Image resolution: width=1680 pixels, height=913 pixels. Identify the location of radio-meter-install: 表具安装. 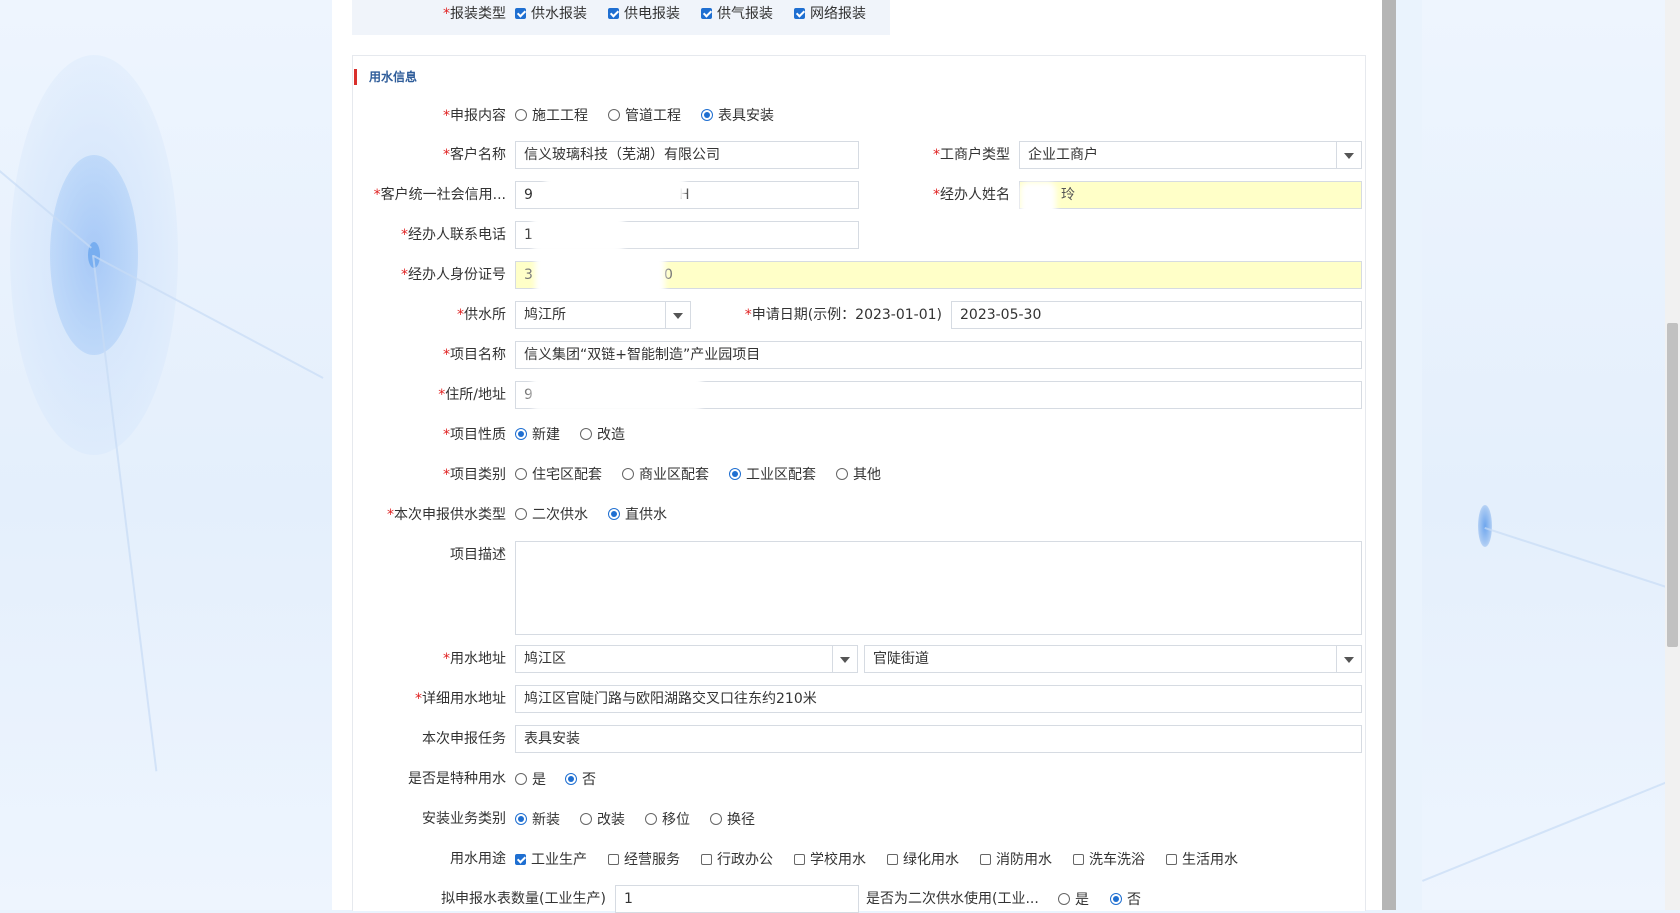
(737, 116).